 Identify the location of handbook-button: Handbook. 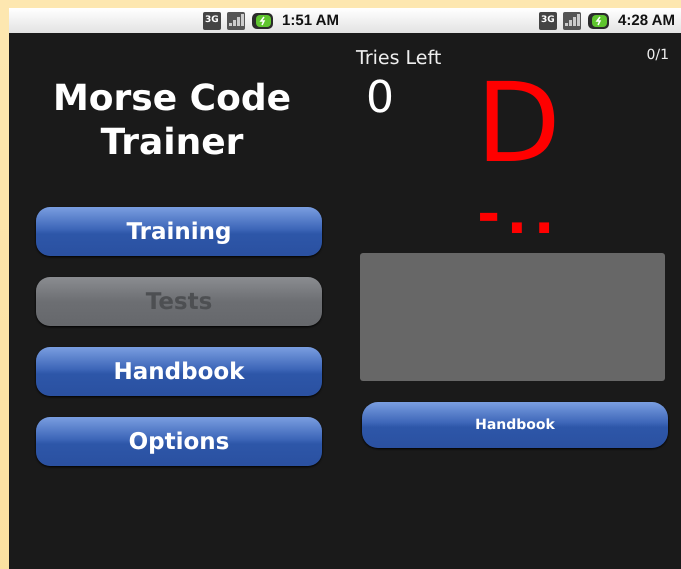
(515, 425).